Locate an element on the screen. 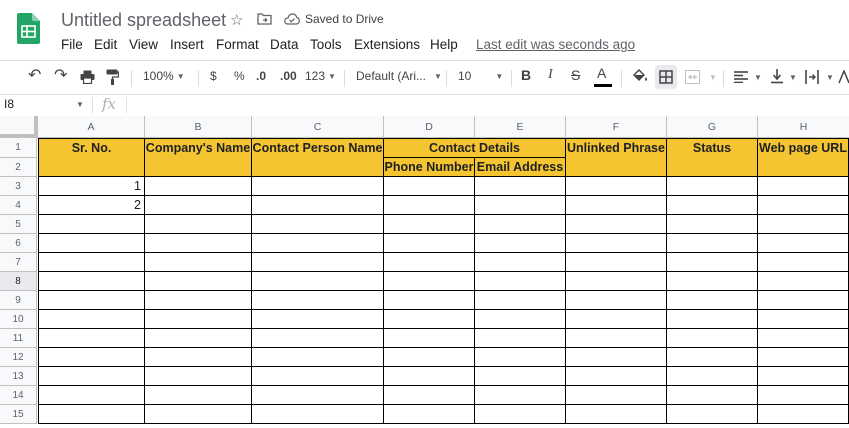 This screenshot has height=428, width=849. cell-h15 is located at coordinates (803, 414).